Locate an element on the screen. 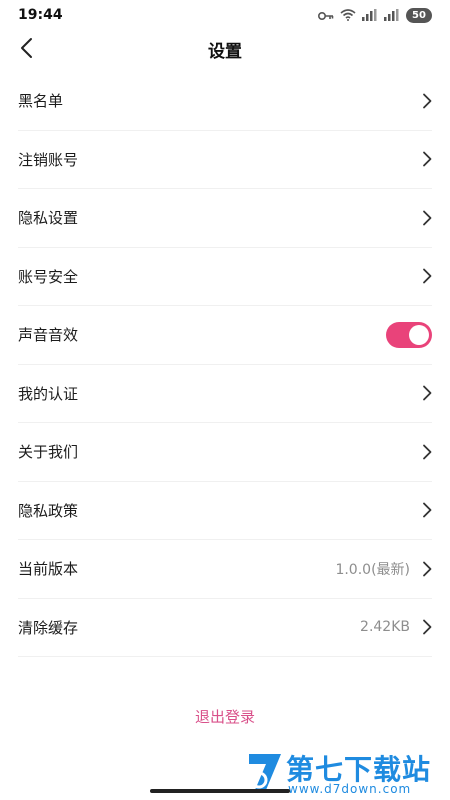 The image size is (450, 800). settings-item-label: 隐私设置 is located at coordinates (48, 218).